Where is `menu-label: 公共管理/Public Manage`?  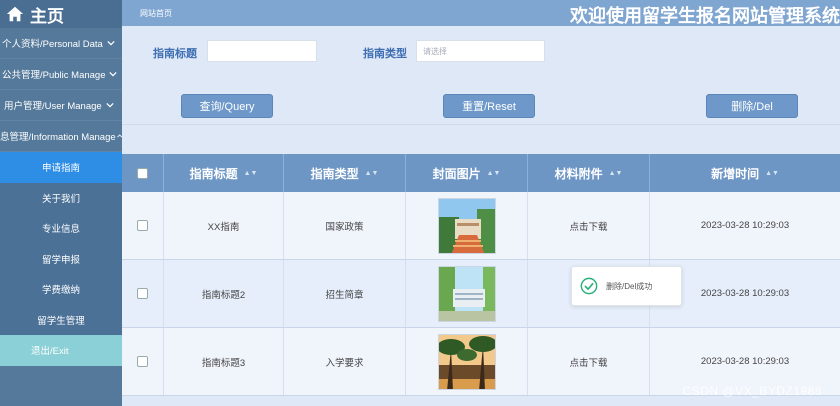 menu-label: 公共管理/Public Manage is located at coordinates (54, 75).